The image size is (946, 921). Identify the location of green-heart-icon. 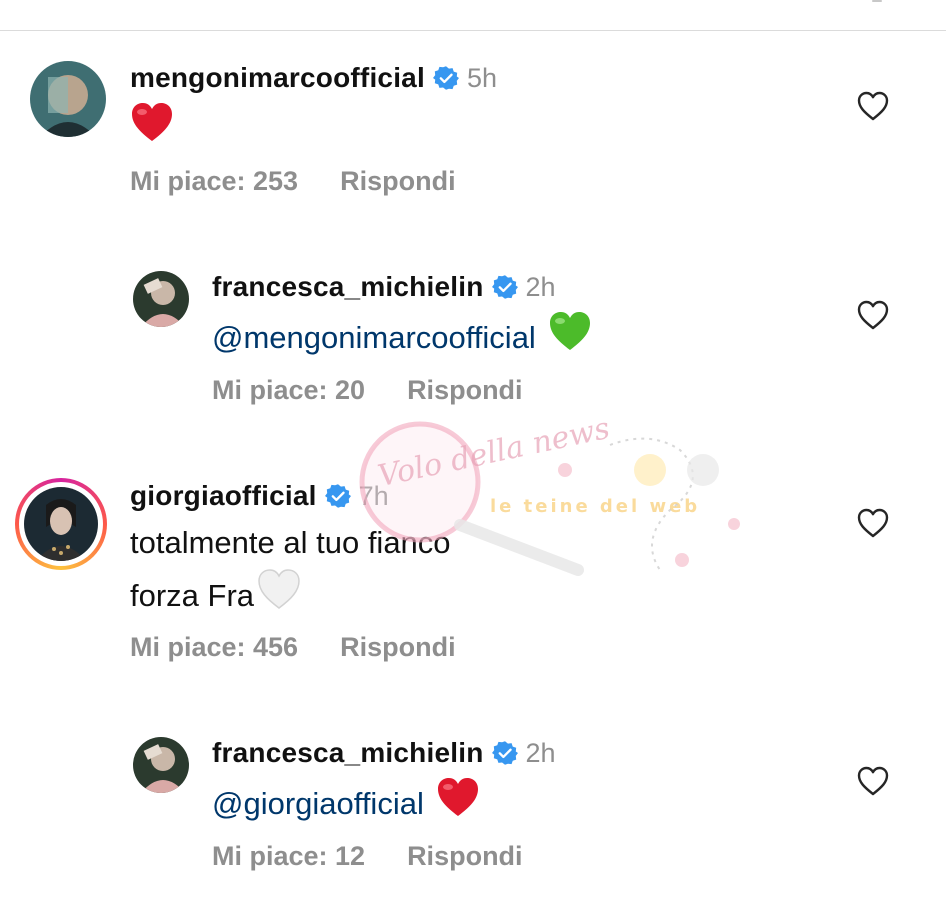
(570, 338).